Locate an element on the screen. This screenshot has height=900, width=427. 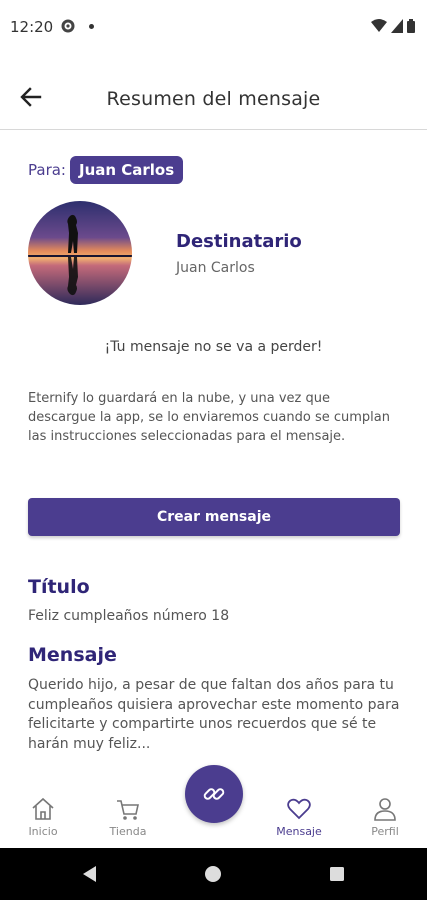
title-heading: Título is located at coordinates (59, 587).